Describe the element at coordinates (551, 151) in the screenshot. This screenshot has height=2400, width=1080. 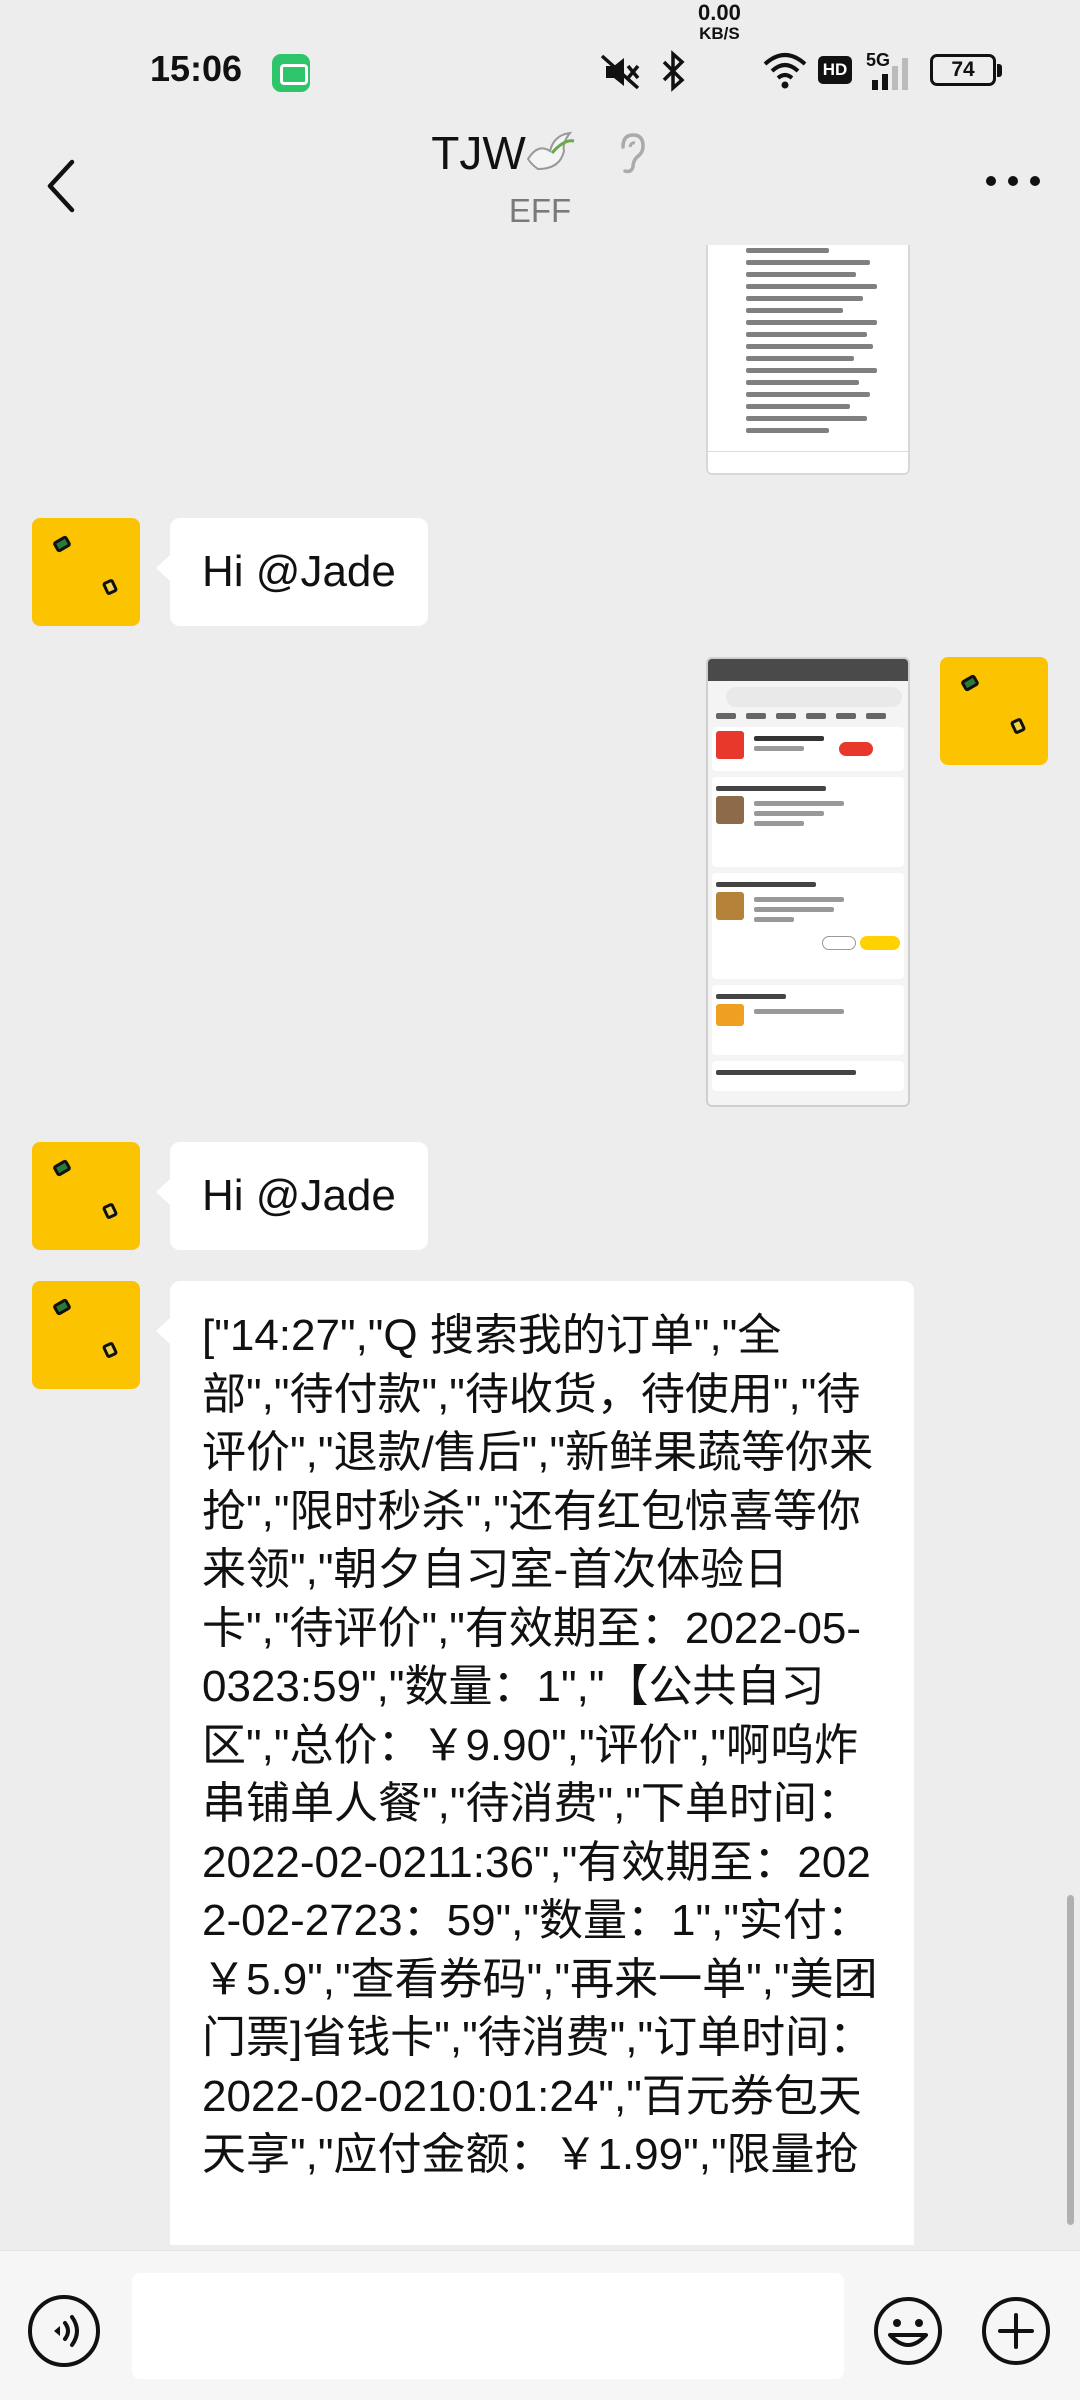
I see `dove-emoji-icon` at that location.